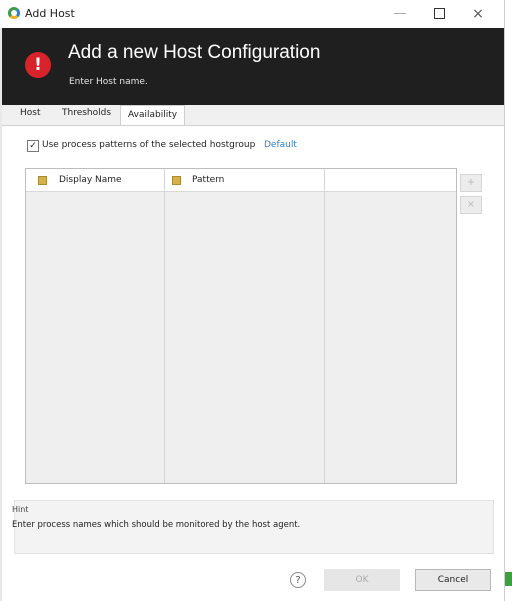 Image resolution: width=512 pixels, height=601 pixels. What do you see at coordinates (362, 580) in the screenshot?
I see `ok-button: OK` at bounding box center [362, 580].